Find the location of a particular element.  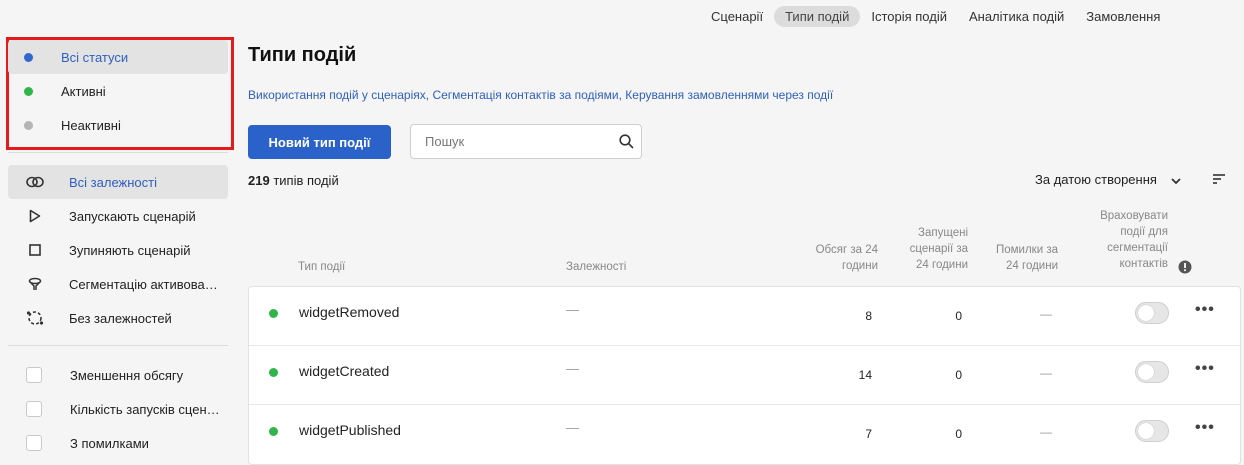

help-link-scenarios: Використання подій у сценаріях is located at coordinates (337, 95).